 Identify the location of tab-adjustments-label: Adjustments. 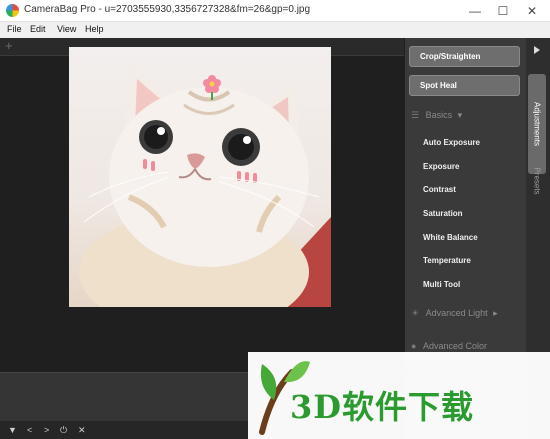
(537, 124).